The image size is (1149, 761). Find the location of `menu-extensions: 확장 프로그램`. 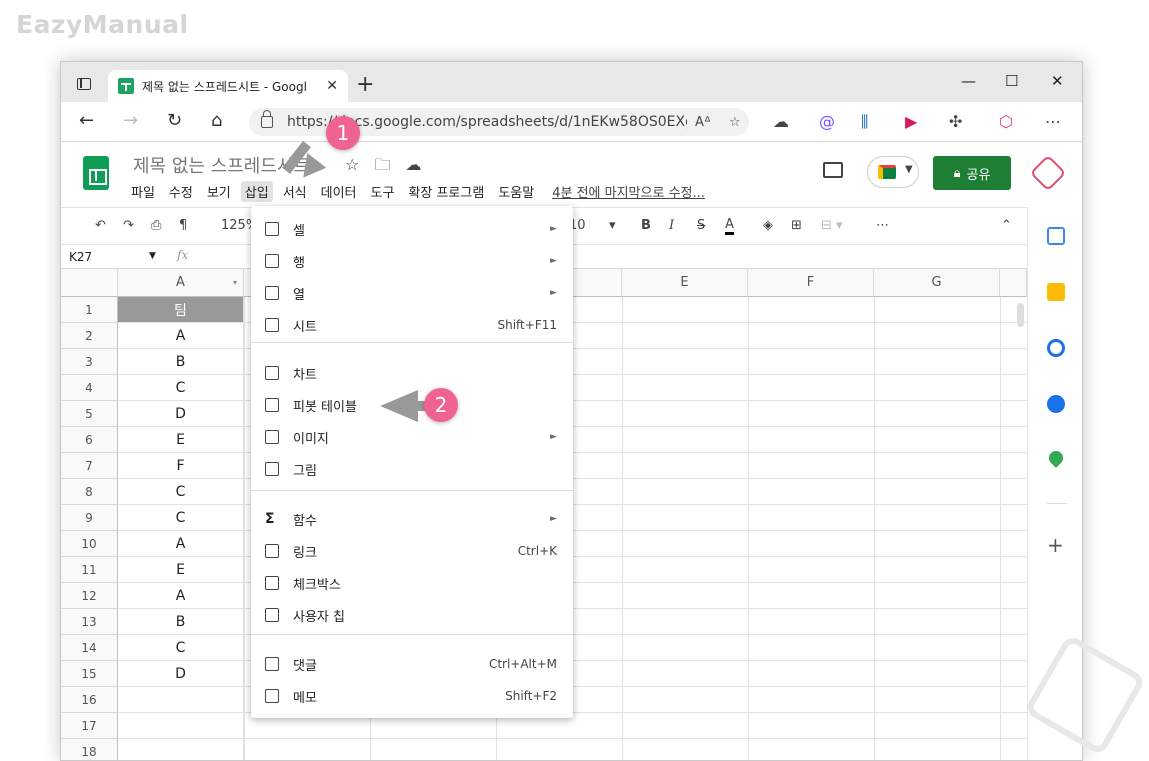

menu-extensions: 확장 프로그램 is located at coordinates (446, 191).